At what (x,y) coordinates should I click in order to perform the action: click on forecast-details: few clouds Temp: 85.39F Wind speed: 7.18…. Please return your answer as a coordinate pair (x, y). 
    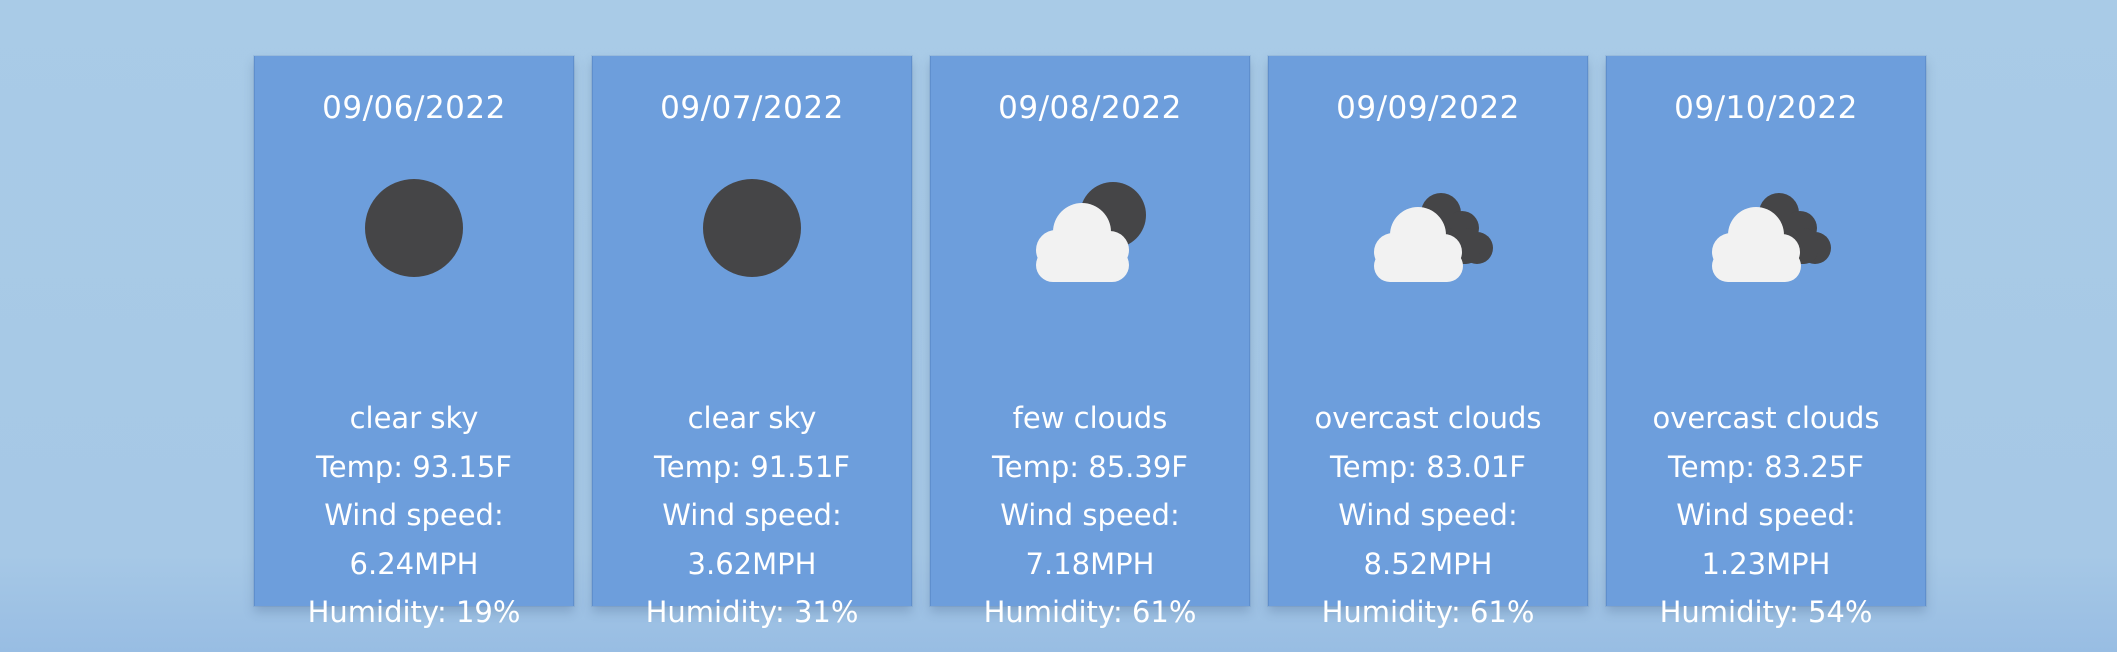
    Looking at the image, I should click on (1090, 515).